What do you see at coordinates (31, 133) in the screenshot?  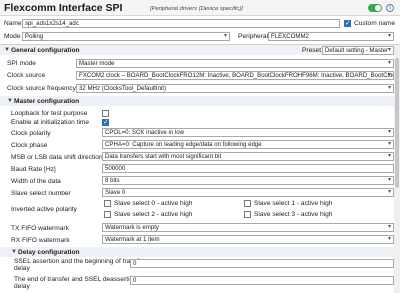 I see `clock-polarity-label: Clock polarity` at bounding box center [31, 133].